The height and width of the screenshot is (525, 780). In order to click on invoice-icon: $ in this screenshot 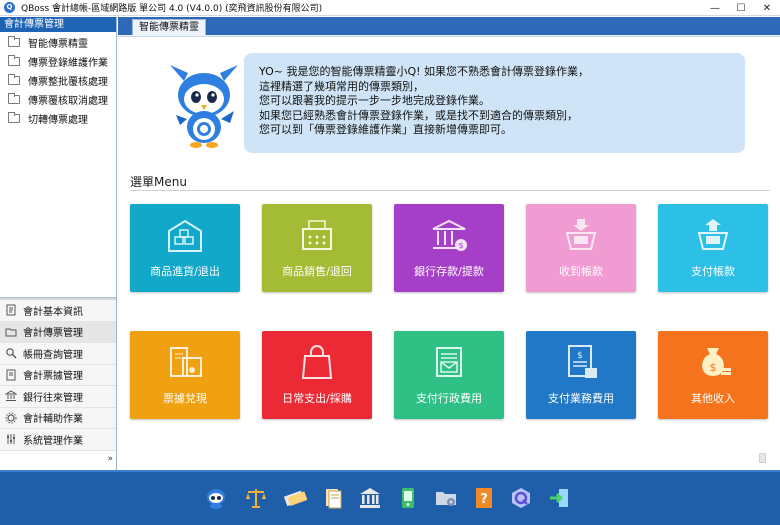, I will do `click(582, 361)`.